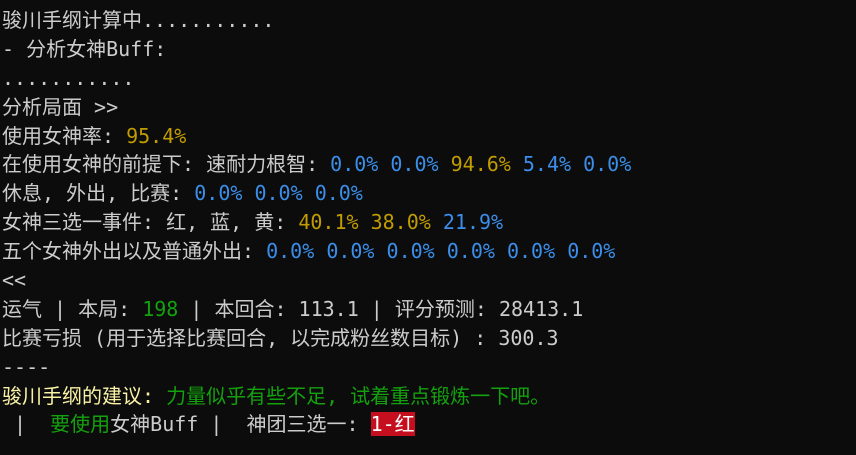  What do you see at coordinates (392, 424) in the screenshot?
I see `choice-highlight: 1-红` at bounding box center [392, 424].